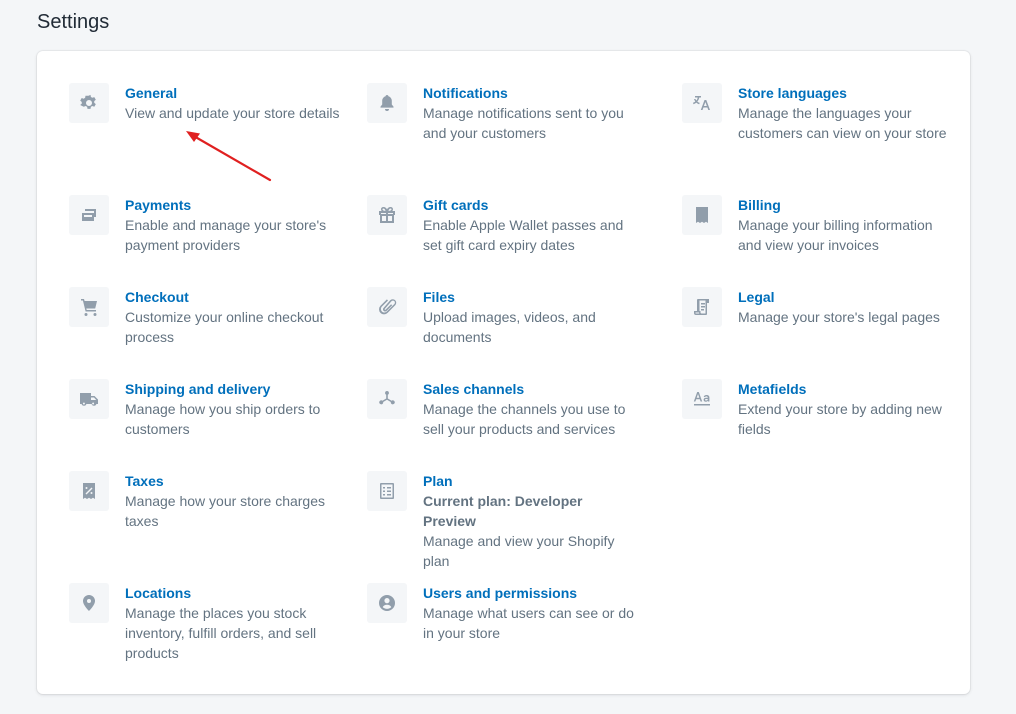 This screenshot has height=714, width=1016. Describe the element at coordinates (387, 491) in the screenshot. I see `plan-checklist-icon` at that location.